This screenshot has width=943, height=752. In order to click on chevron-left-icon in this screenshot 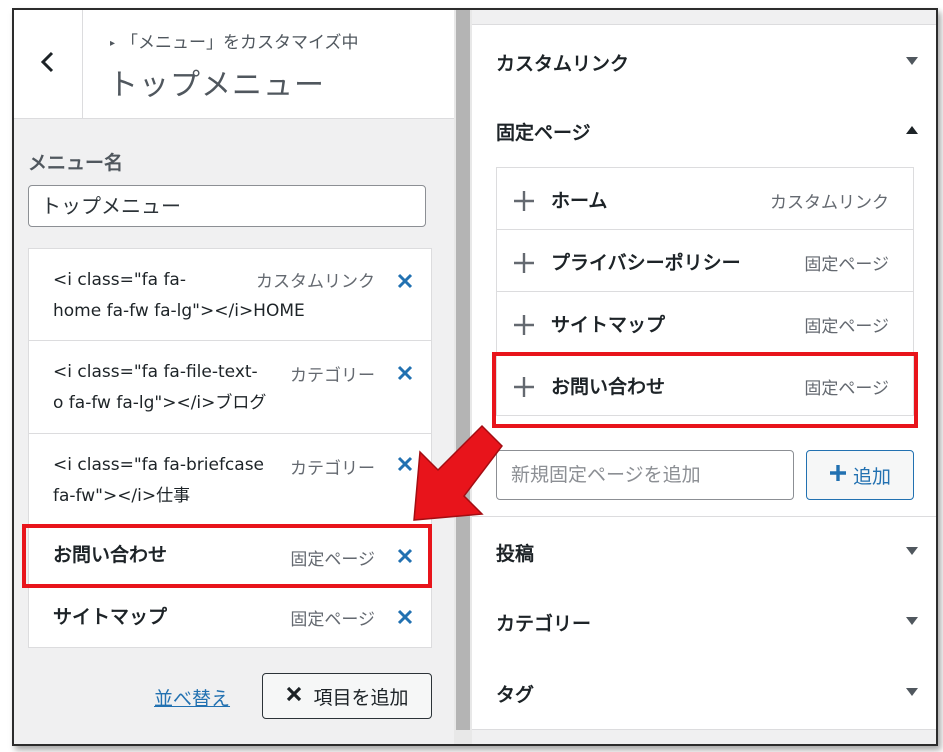, I will do `click(48, 64)`.